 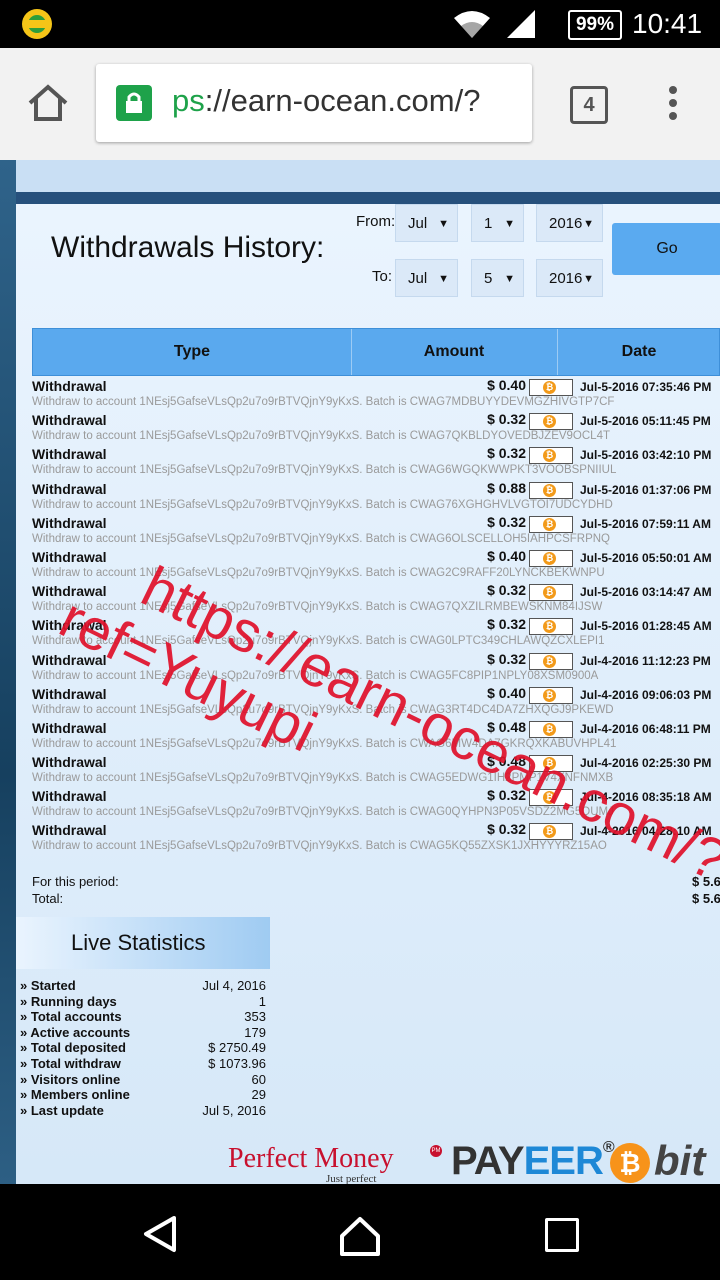 I want to click on from-month-select: Jul ▼, so click(x=426, y=223).